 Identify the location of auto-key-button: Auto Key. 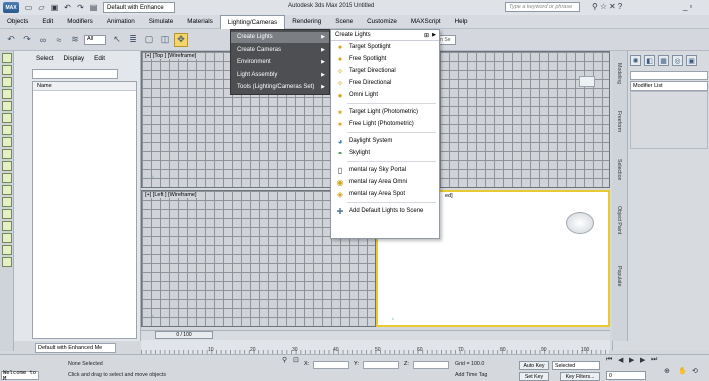
(534, 365).